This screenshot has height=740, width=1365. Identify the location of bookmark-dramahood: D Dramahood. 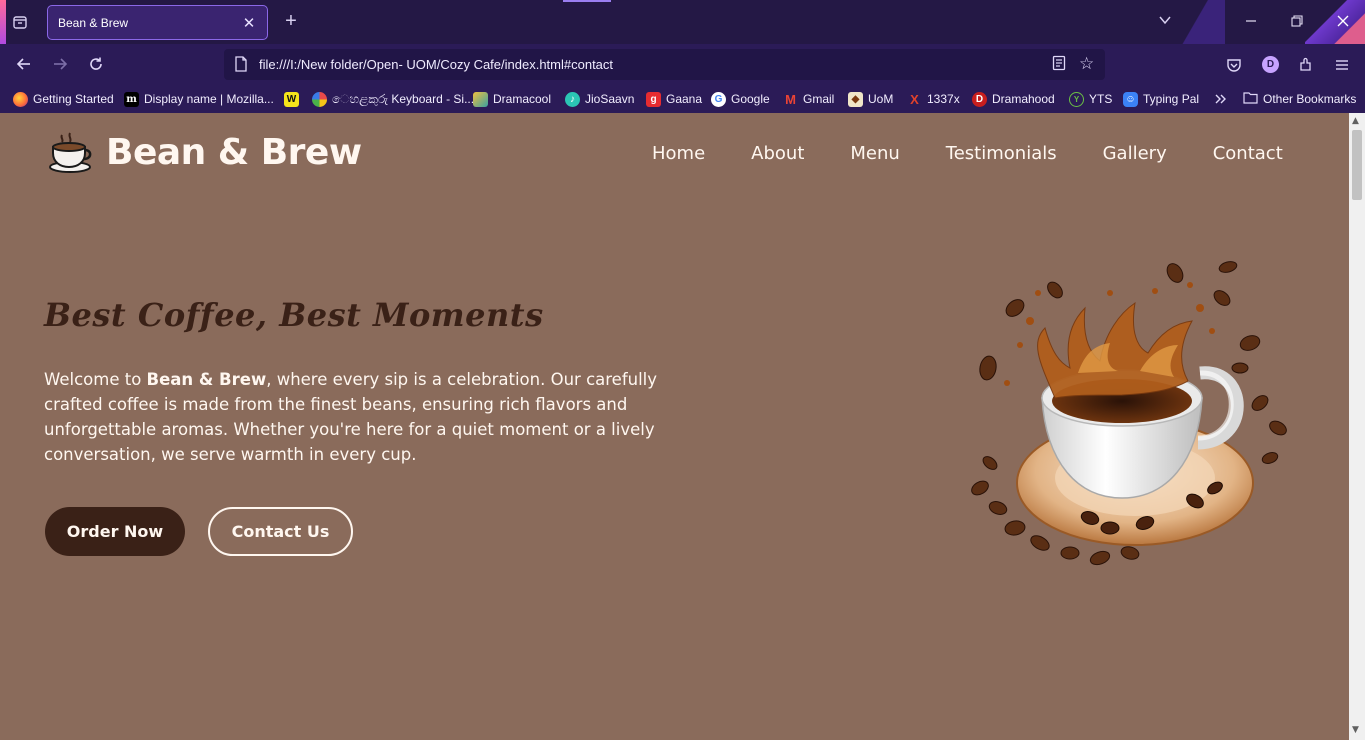
(1013, 99).